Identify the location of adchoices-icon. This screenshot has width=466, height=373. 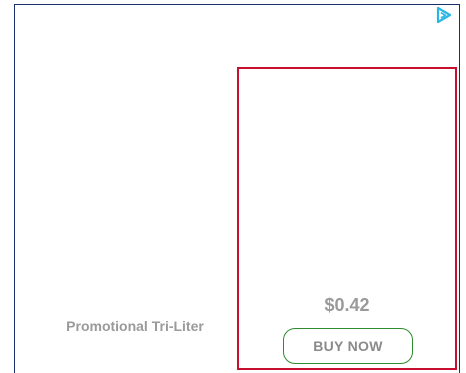
(444, 15).